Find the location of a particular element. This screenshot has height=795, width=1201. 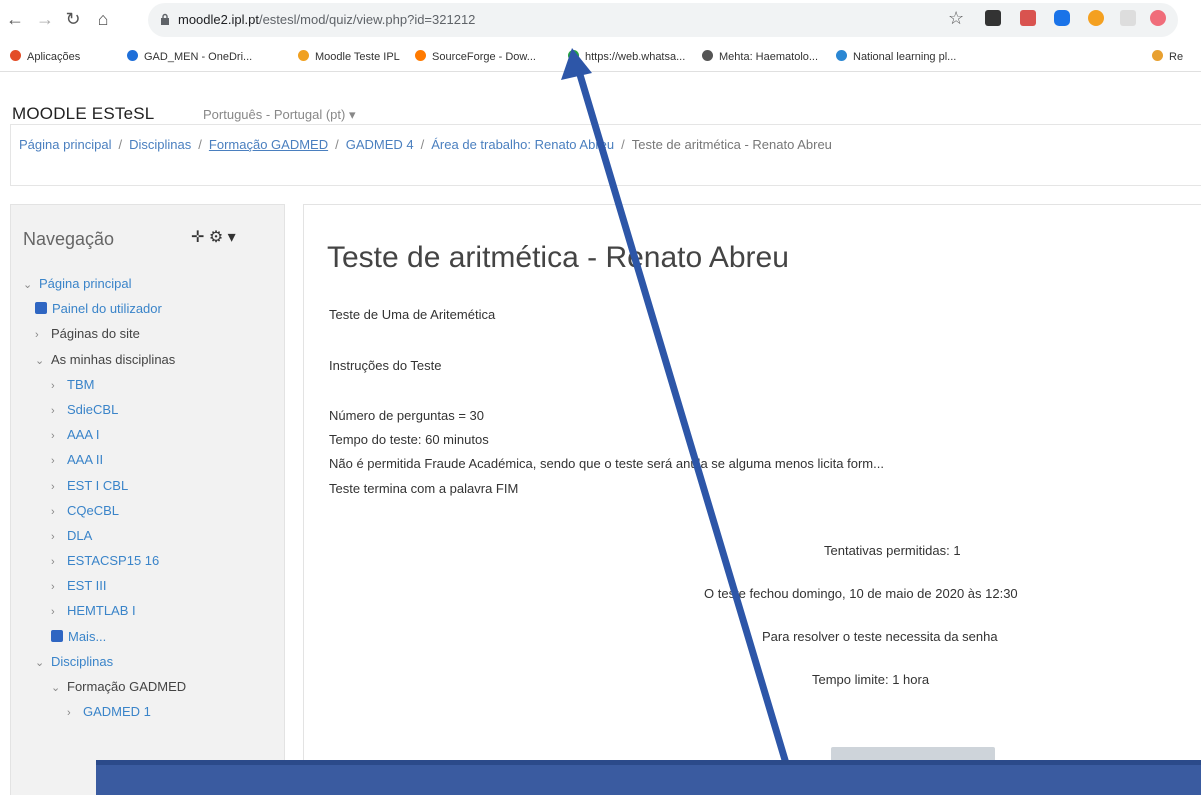

breadcrumb-item: Formação GADMED is located at coordinates (268, 144).